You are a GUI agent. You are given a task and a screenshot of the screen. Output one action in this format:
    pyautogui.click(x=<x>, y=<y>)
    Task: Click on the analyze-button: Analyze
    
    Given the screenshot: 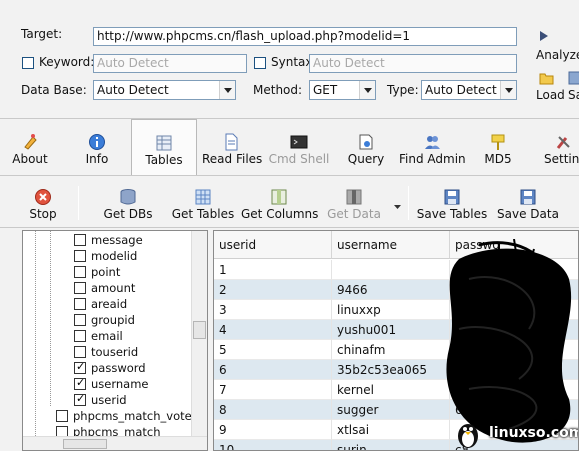 What is the action you would take?
    pyautogui.click(x=552, y=41)
    